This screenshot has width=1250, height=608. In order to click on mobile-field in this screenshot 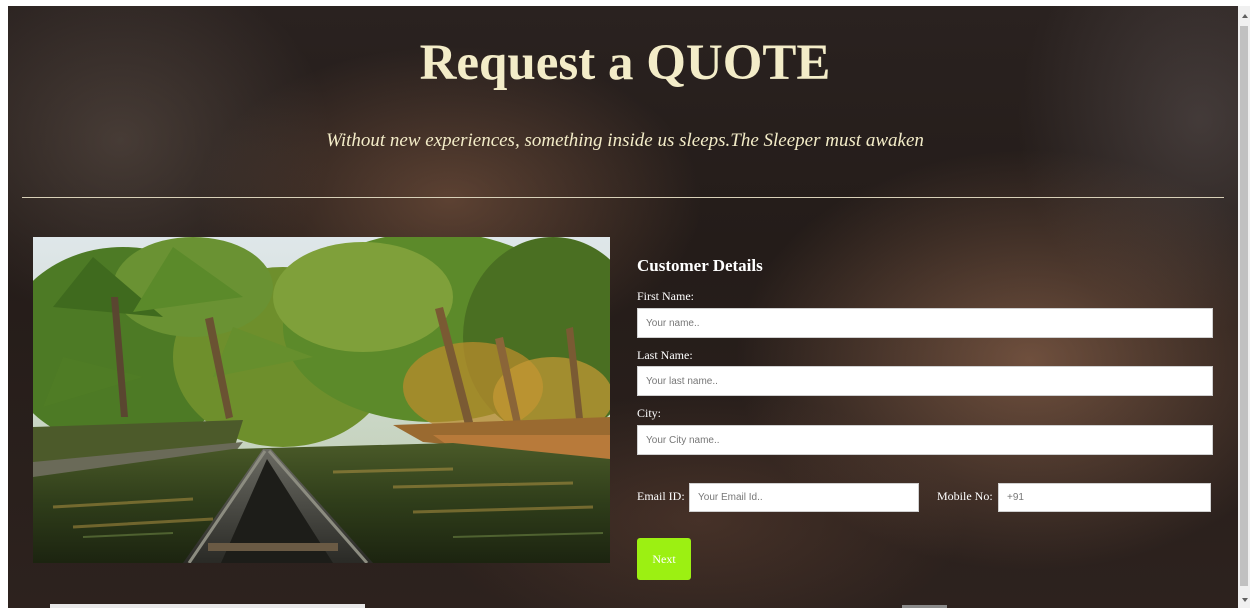, I will do `click(1104, 497)`.